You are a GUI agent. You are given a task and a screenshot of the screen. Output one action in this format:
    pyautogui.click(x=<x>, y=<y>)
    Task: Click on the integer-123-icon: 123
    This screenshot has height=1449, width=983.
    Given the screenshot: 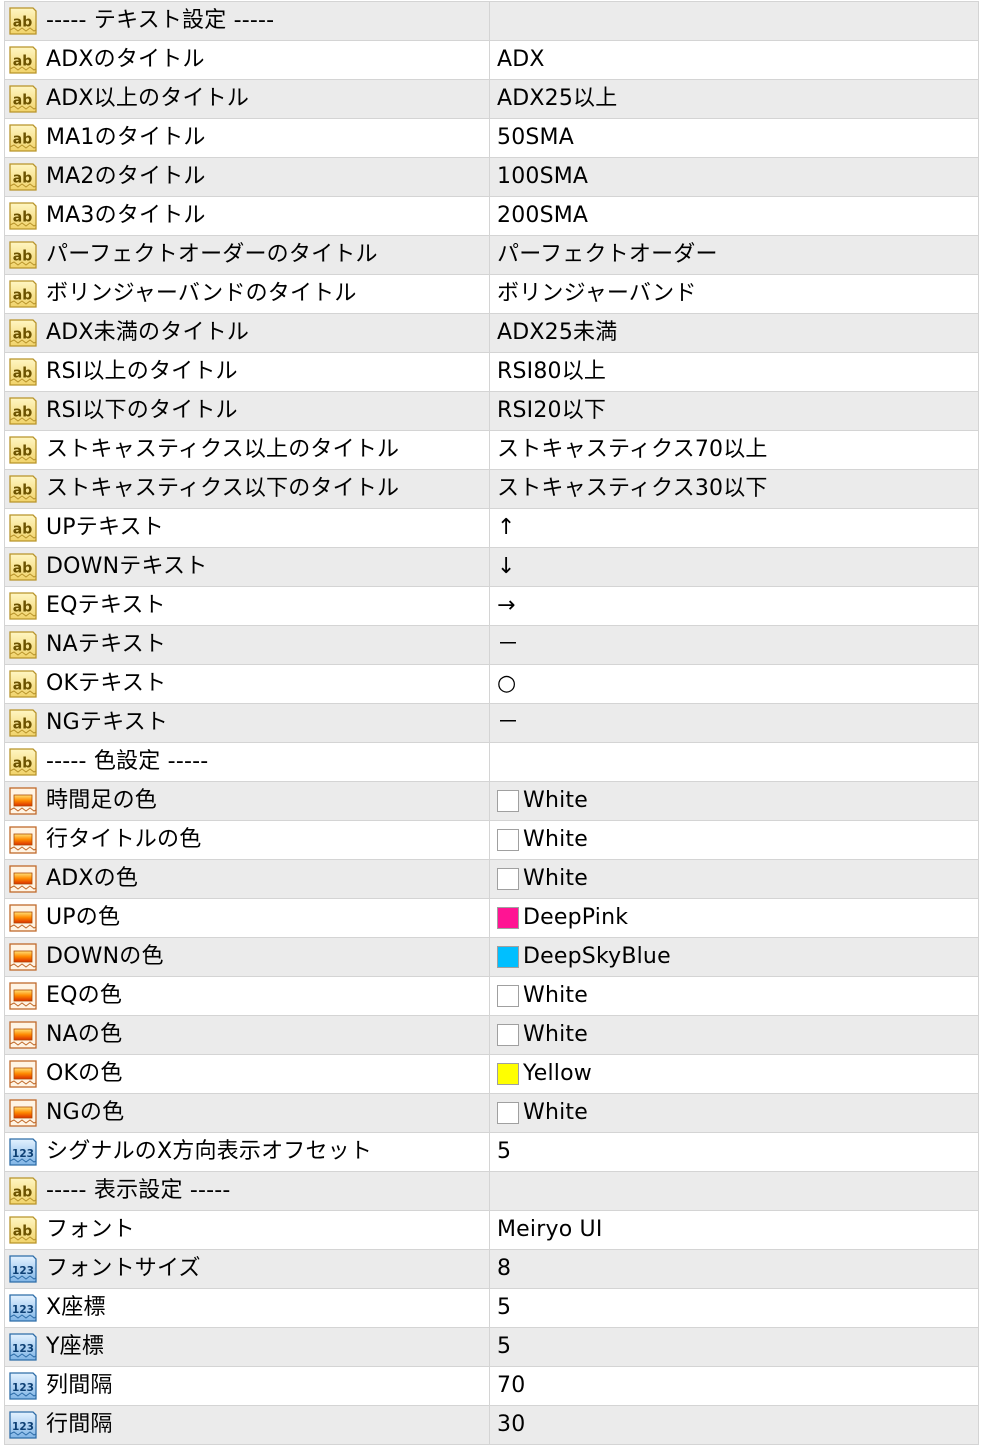 What is the action you would take?
    pyautogui.click(x=23, y=1386)
    